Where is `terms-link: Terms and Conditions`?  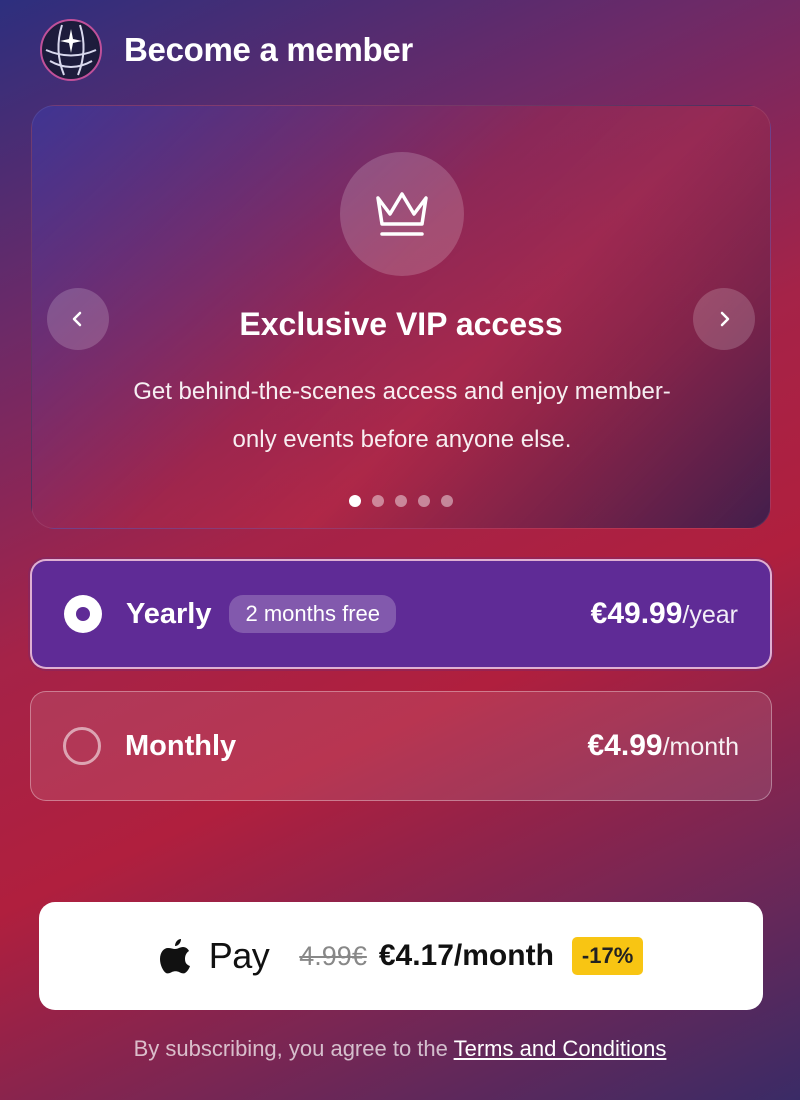 terms-link: Terms and Conditions is located at coordinates (560, 1048).